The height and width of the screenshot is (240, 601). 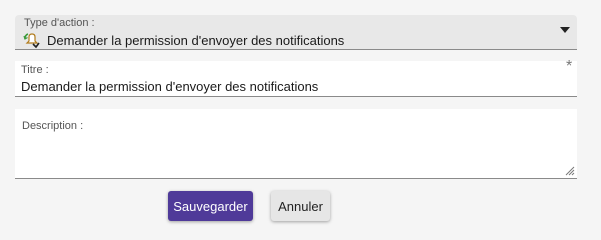 What do you see at coordinates (210, 206) in the screenshot?
I see `save-button: Sauvegarder` at bounding box center [210, 206].